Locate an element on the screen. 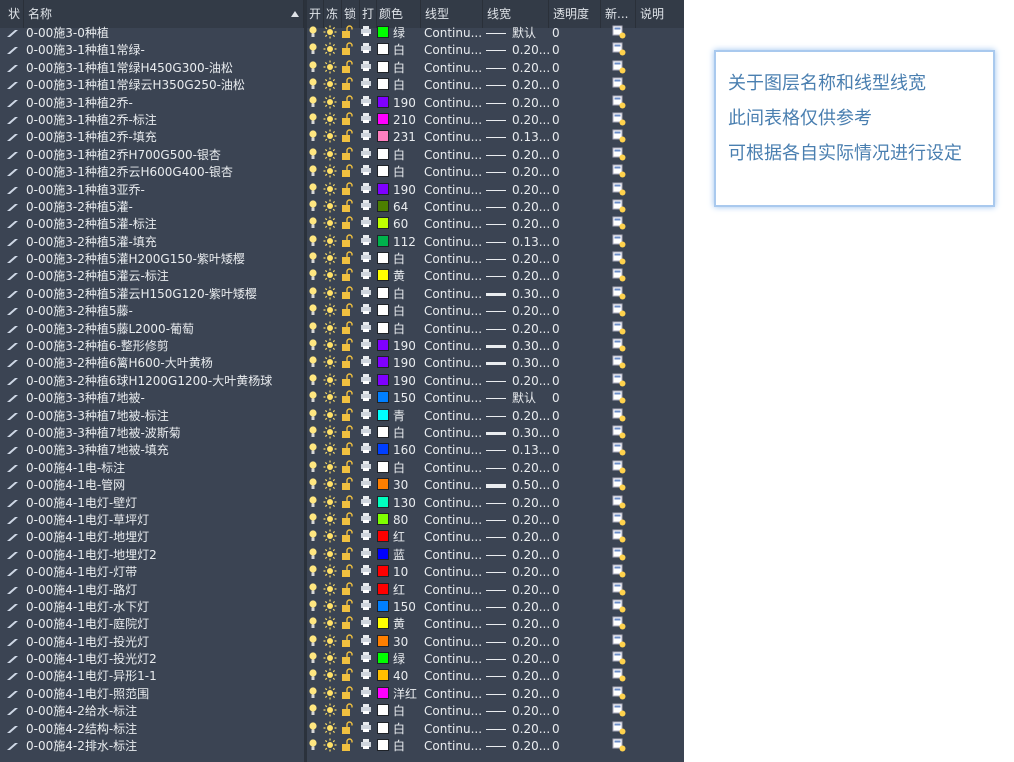  layer-color: 绿 is located at coordinates (398, 33).